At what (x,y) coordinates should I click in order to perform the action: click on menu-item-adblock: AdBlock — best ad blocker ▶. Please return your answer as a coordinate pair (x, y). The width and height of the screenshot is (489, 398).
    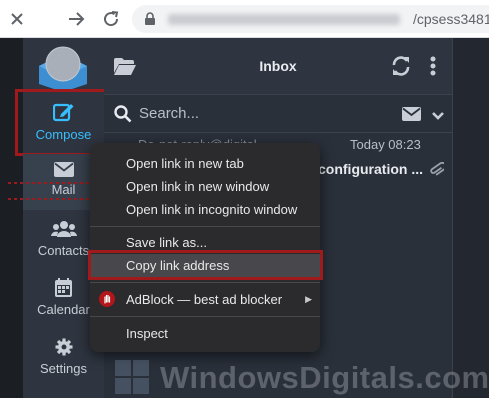
    Looking at the image, I should click on (205, 299).